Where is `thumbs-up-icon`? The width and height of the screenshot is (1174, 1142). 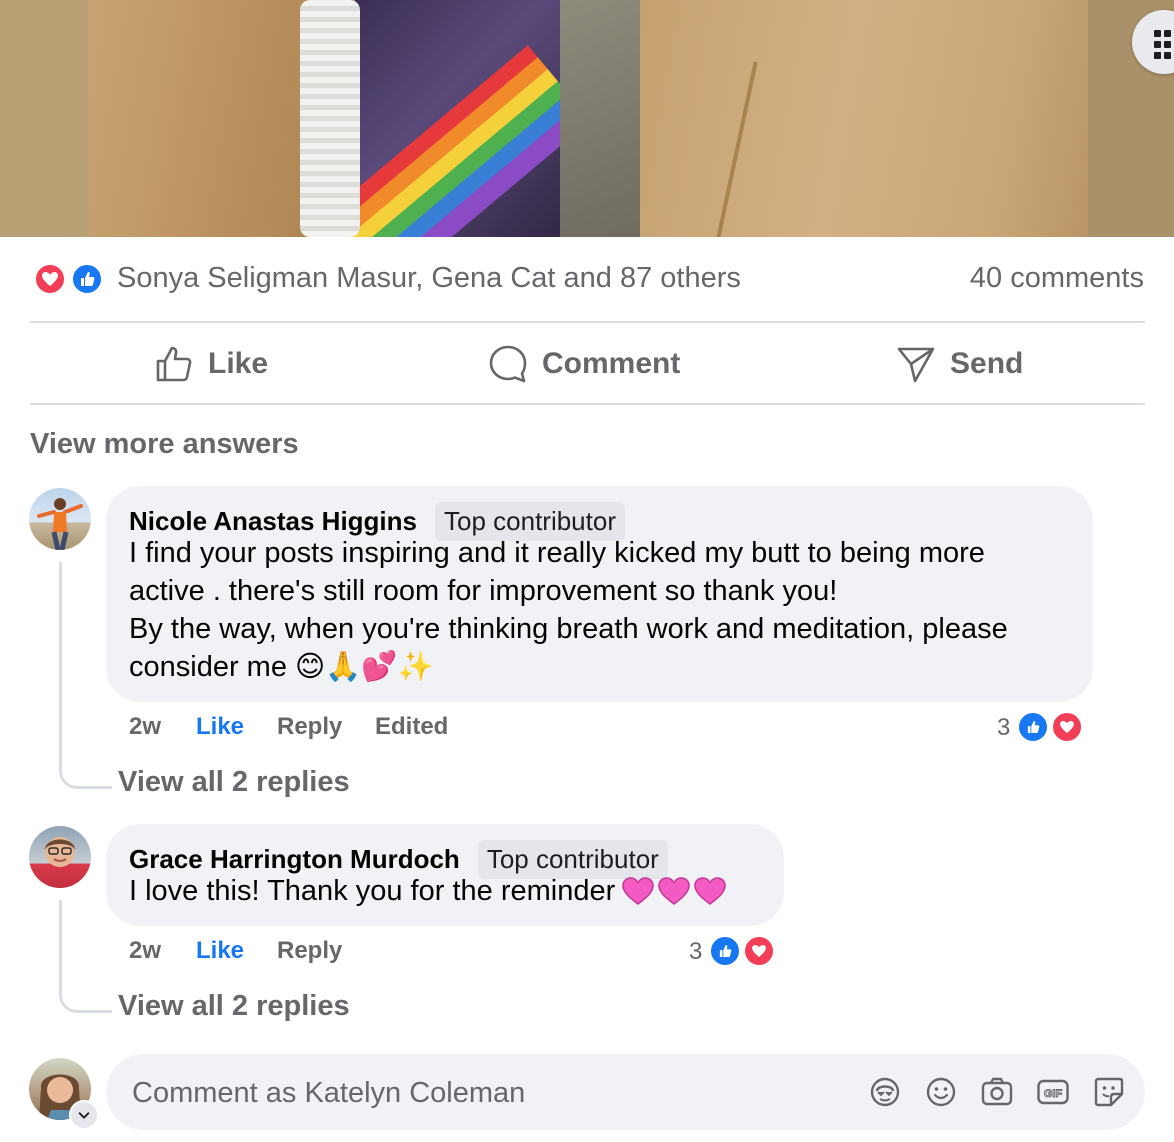 thumbs-up-icon is located at coordinates (174, 364).